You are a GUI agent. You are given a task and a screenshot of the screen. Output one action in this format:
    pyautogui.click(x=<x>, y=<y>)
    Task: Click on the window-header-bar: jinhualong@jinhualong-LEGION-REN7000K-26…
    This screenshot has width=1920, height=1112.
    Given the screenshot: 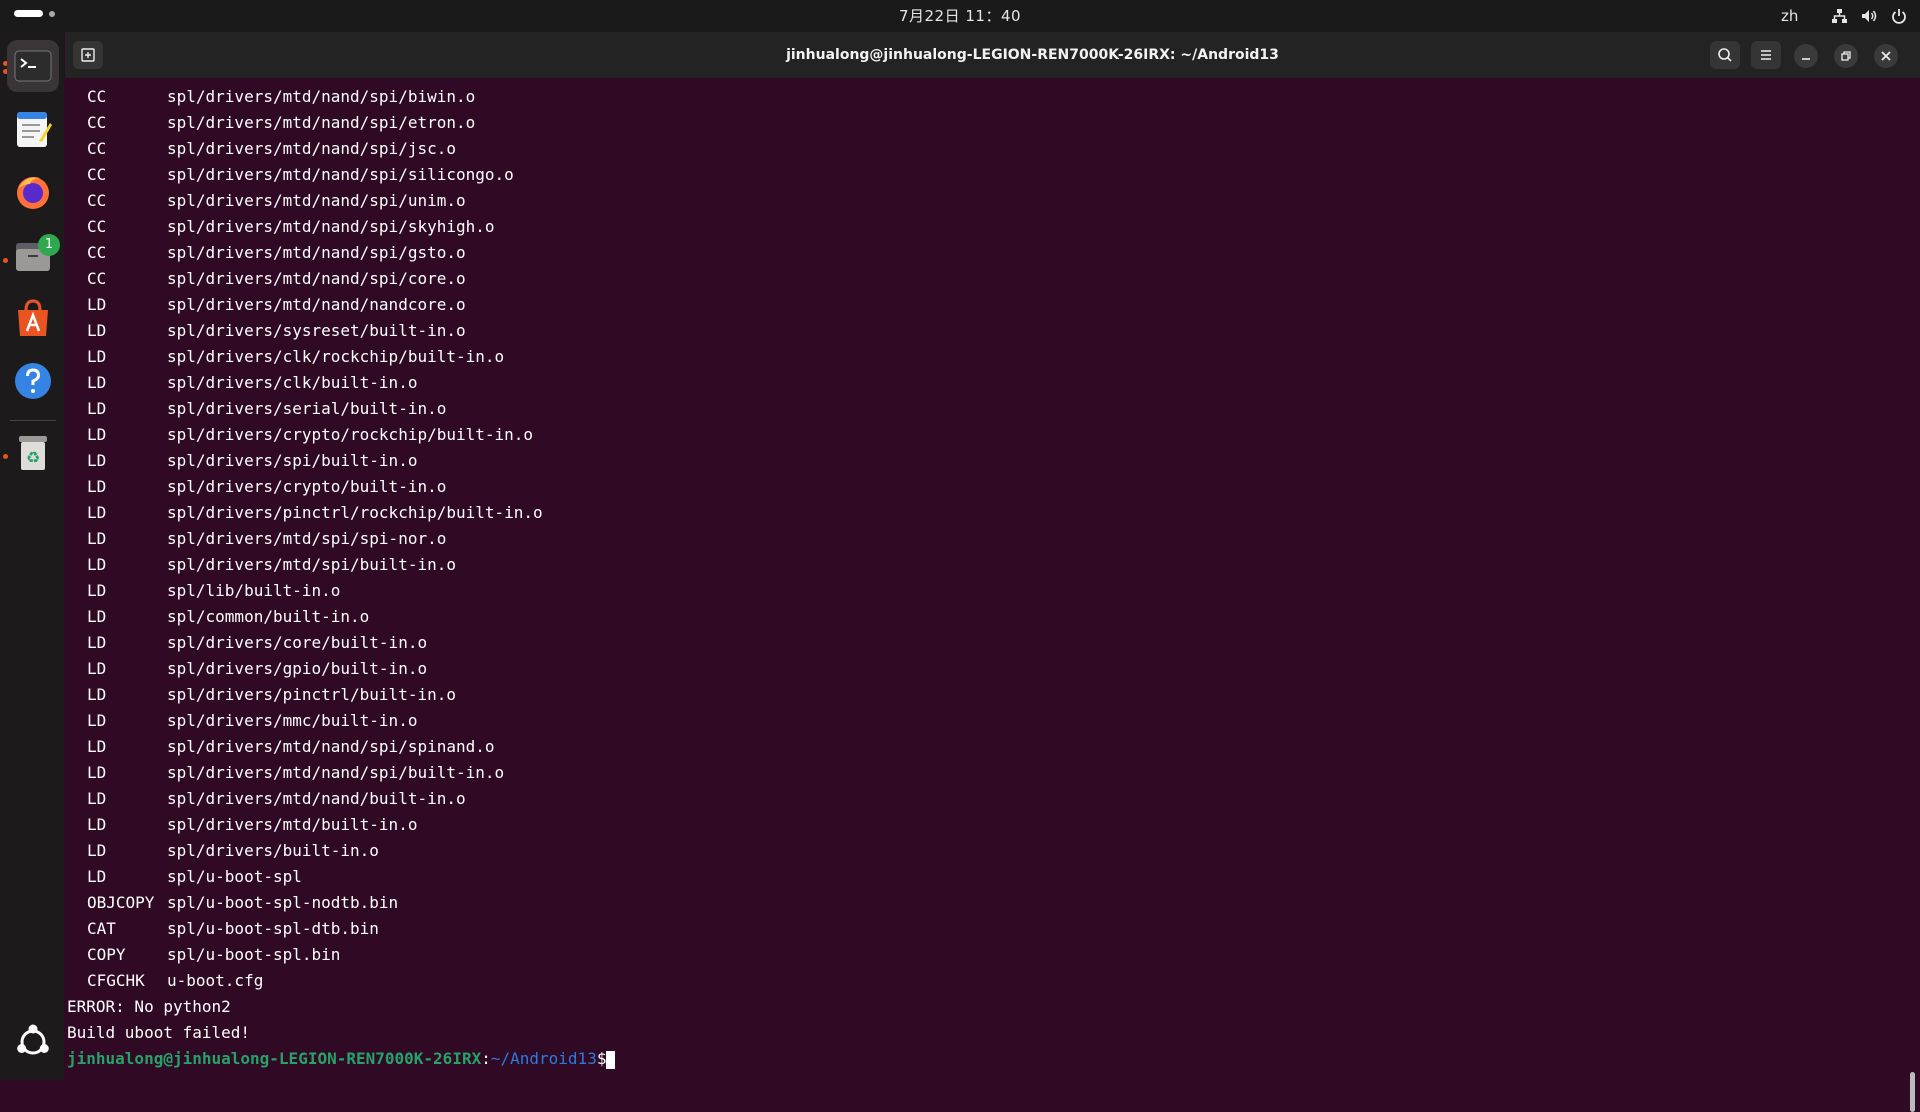 What is the action you would take?
    pyautogui.click(x=992, y=55)
    